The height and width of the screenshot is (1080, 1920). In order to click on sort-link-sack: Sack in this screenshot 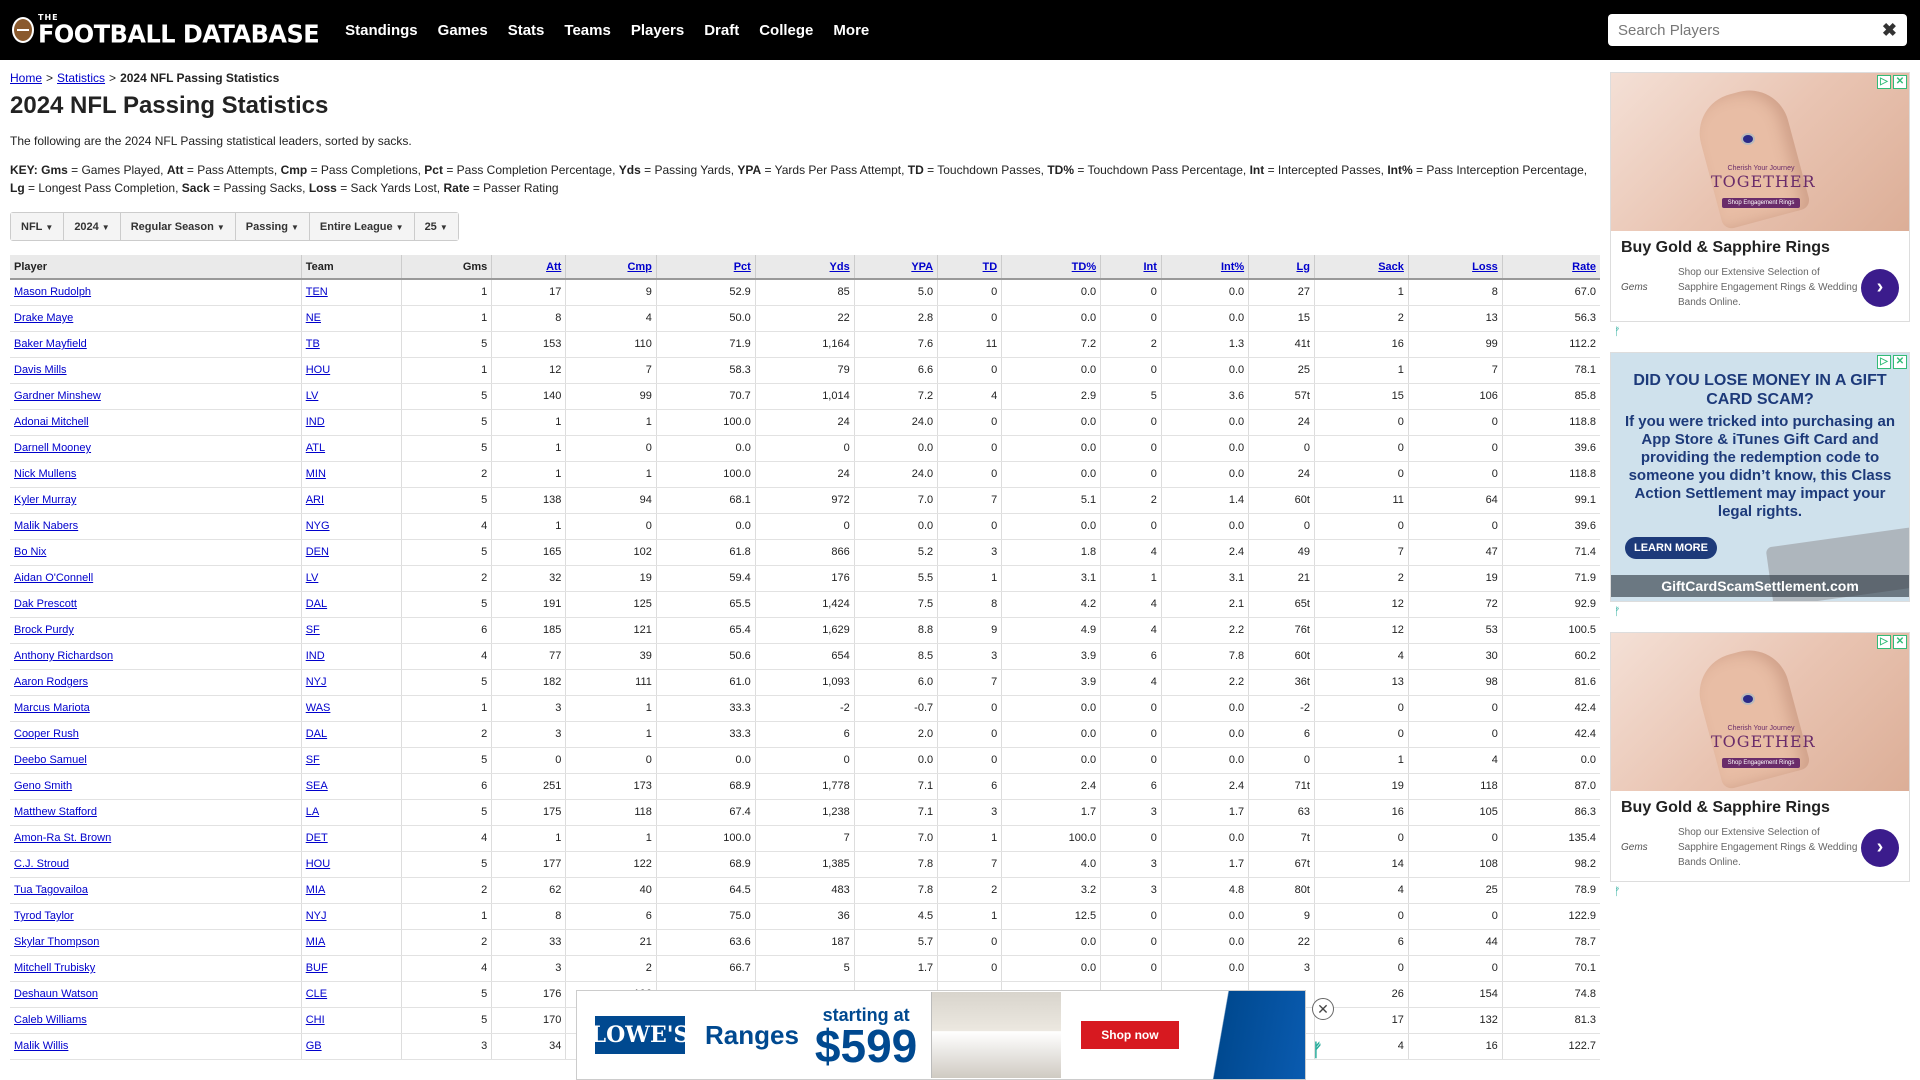, I will do `click(1391, 267)`.